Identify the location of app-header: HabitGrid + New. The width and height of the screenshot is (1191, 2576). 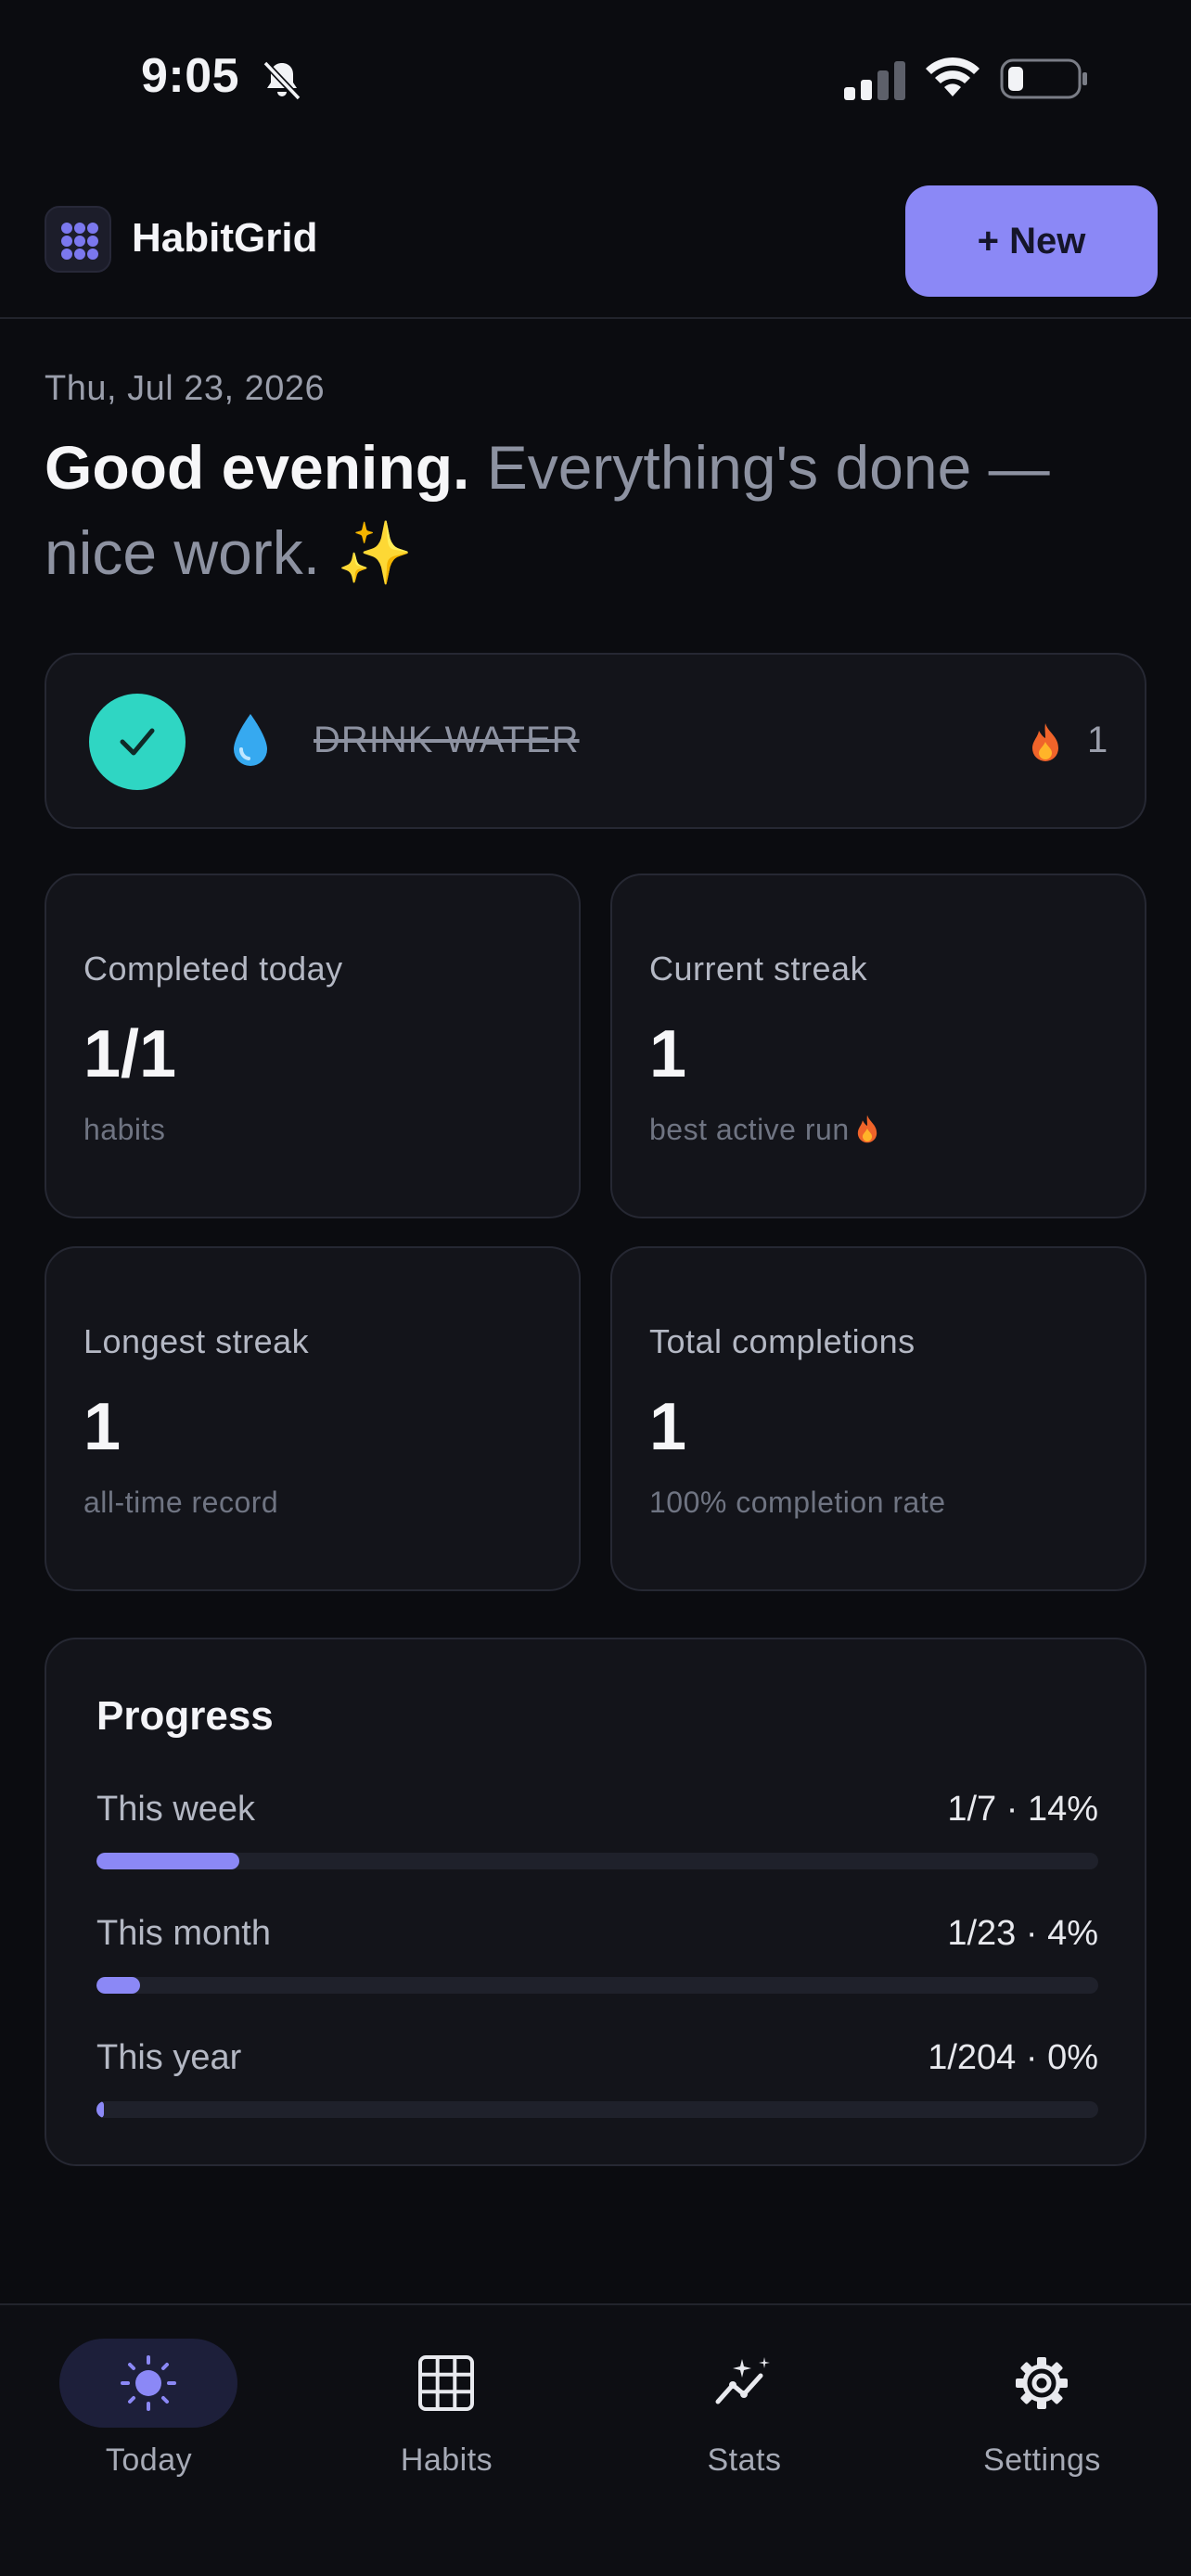
(595, 239).